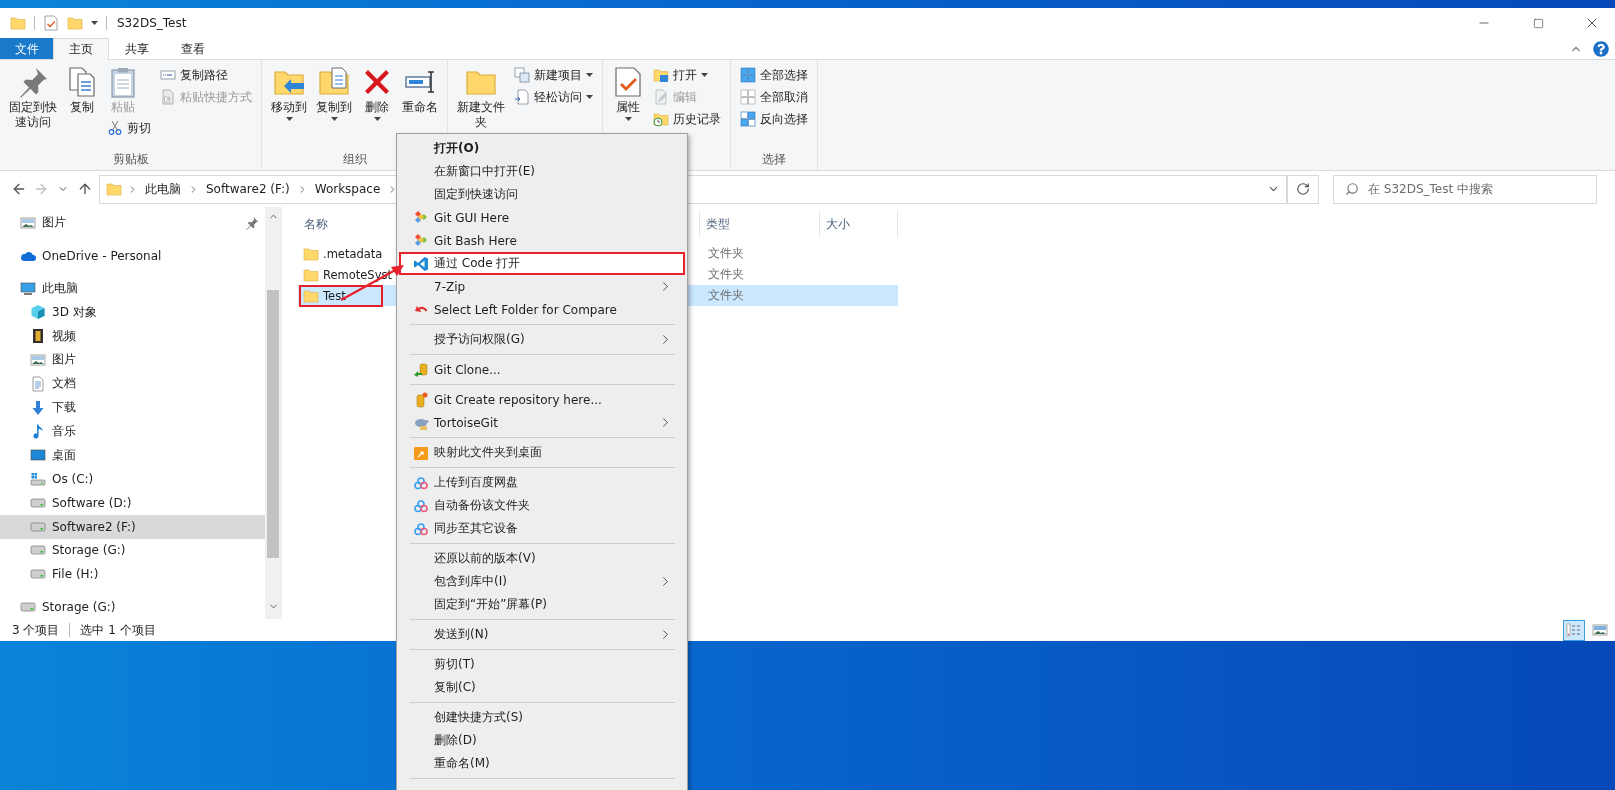 The image size is (1615, 790). Describe the element at coordinates (334, 295) in the screenshot. I see `file-name: Test` at that location.